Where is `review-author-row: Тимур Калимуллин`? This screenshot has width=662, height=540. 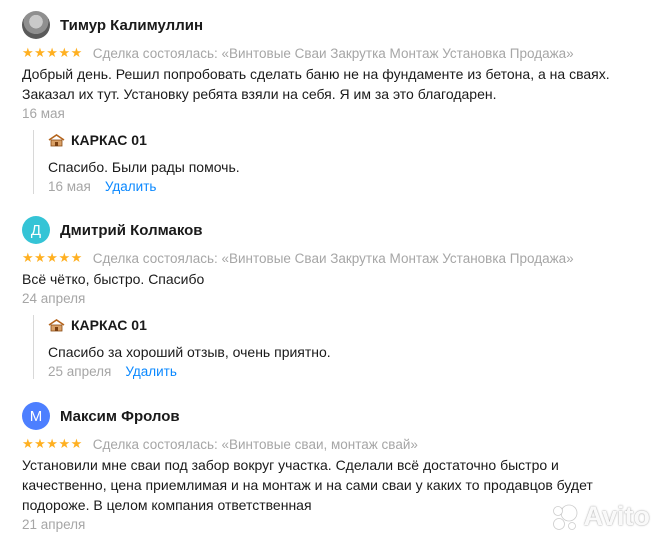 review-author-row: Тимур Калимуллин is located at coordinates (337, 25).